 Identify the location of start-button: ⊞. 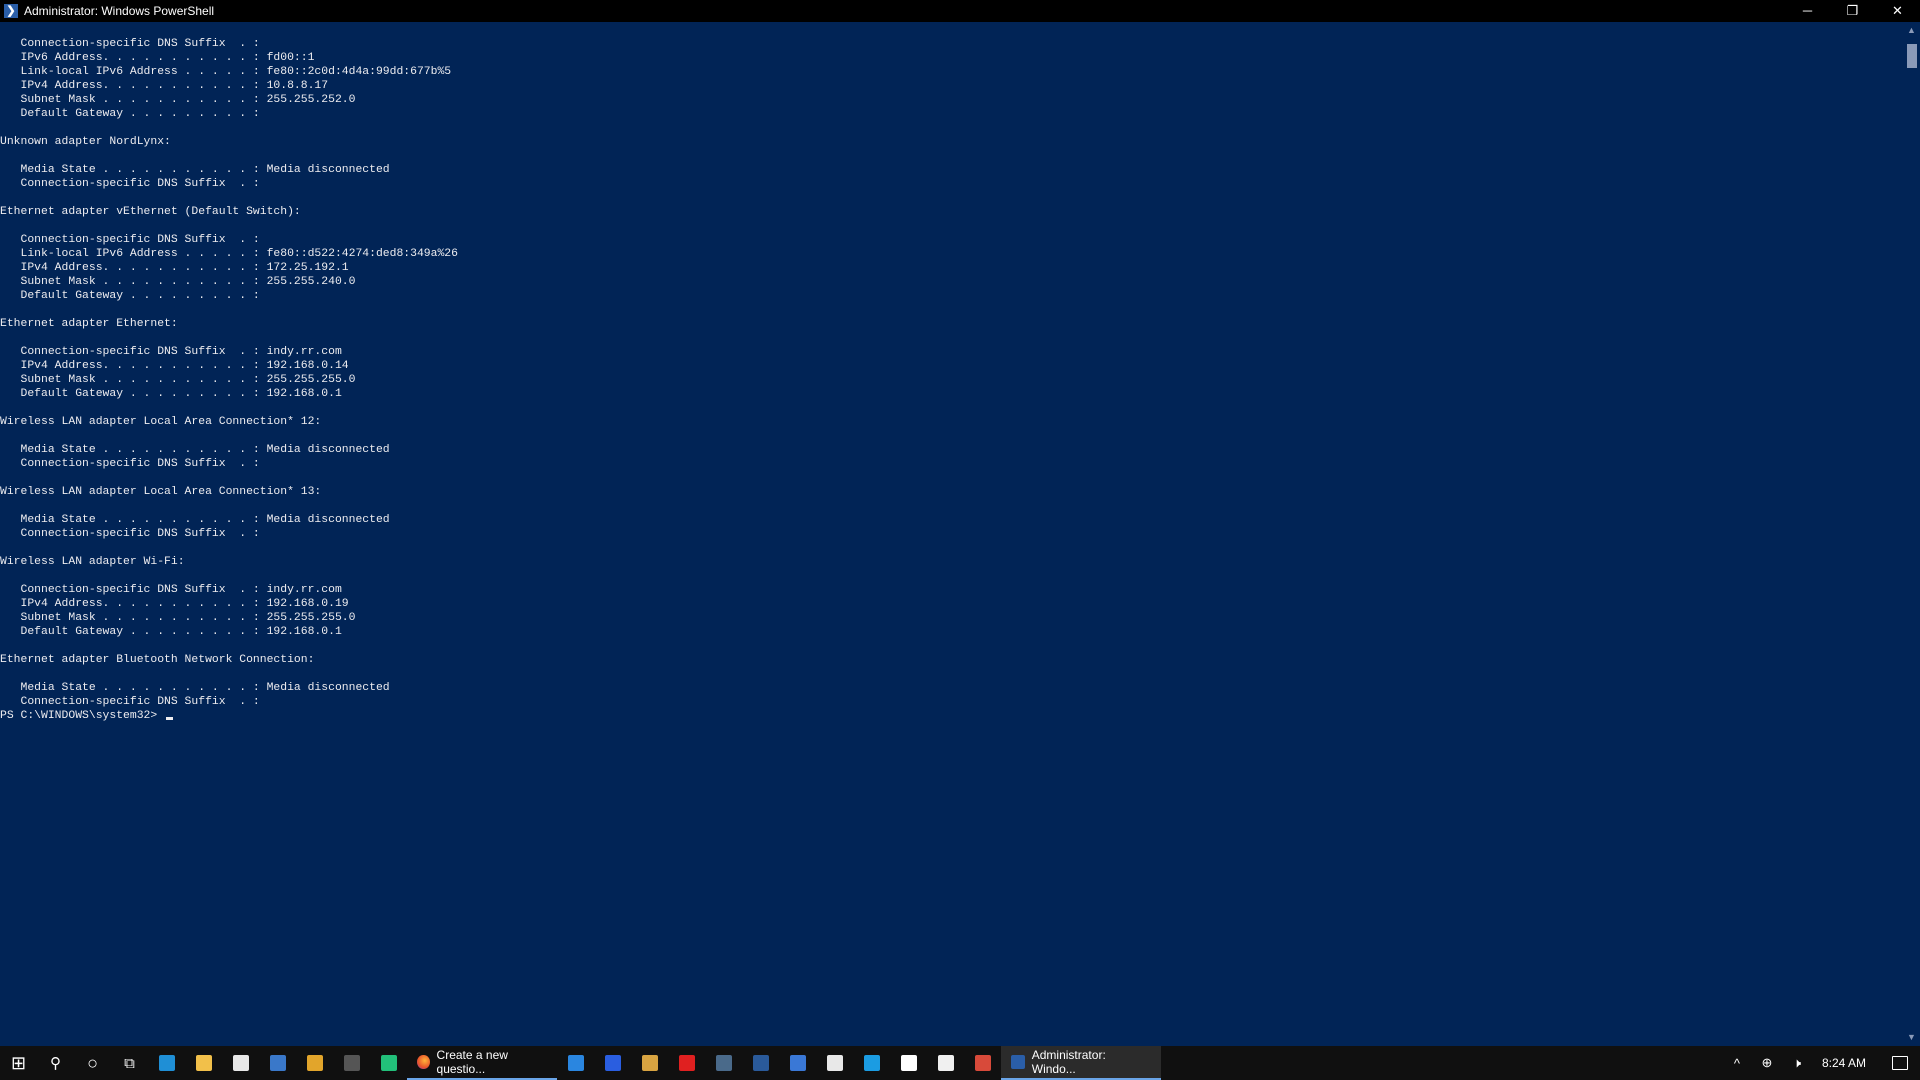
(18, 1063).